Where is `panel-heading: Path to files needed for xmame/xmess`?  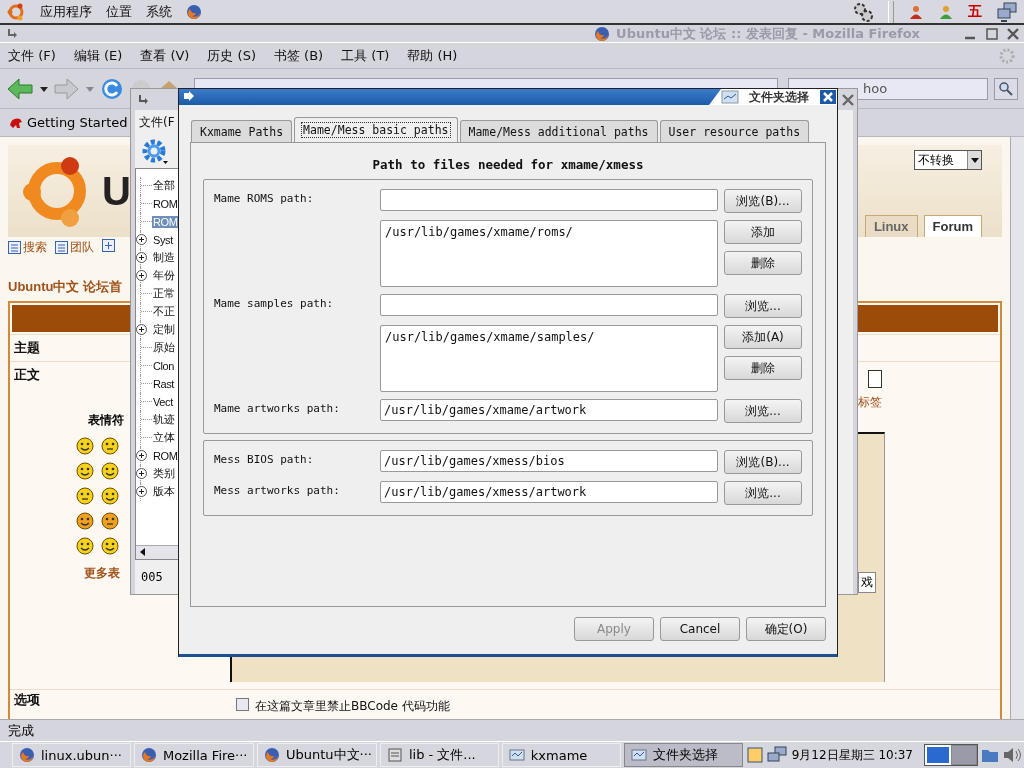
panel-heading: Path to files needed for xmame/xmess is located at coordinates (508, 164).